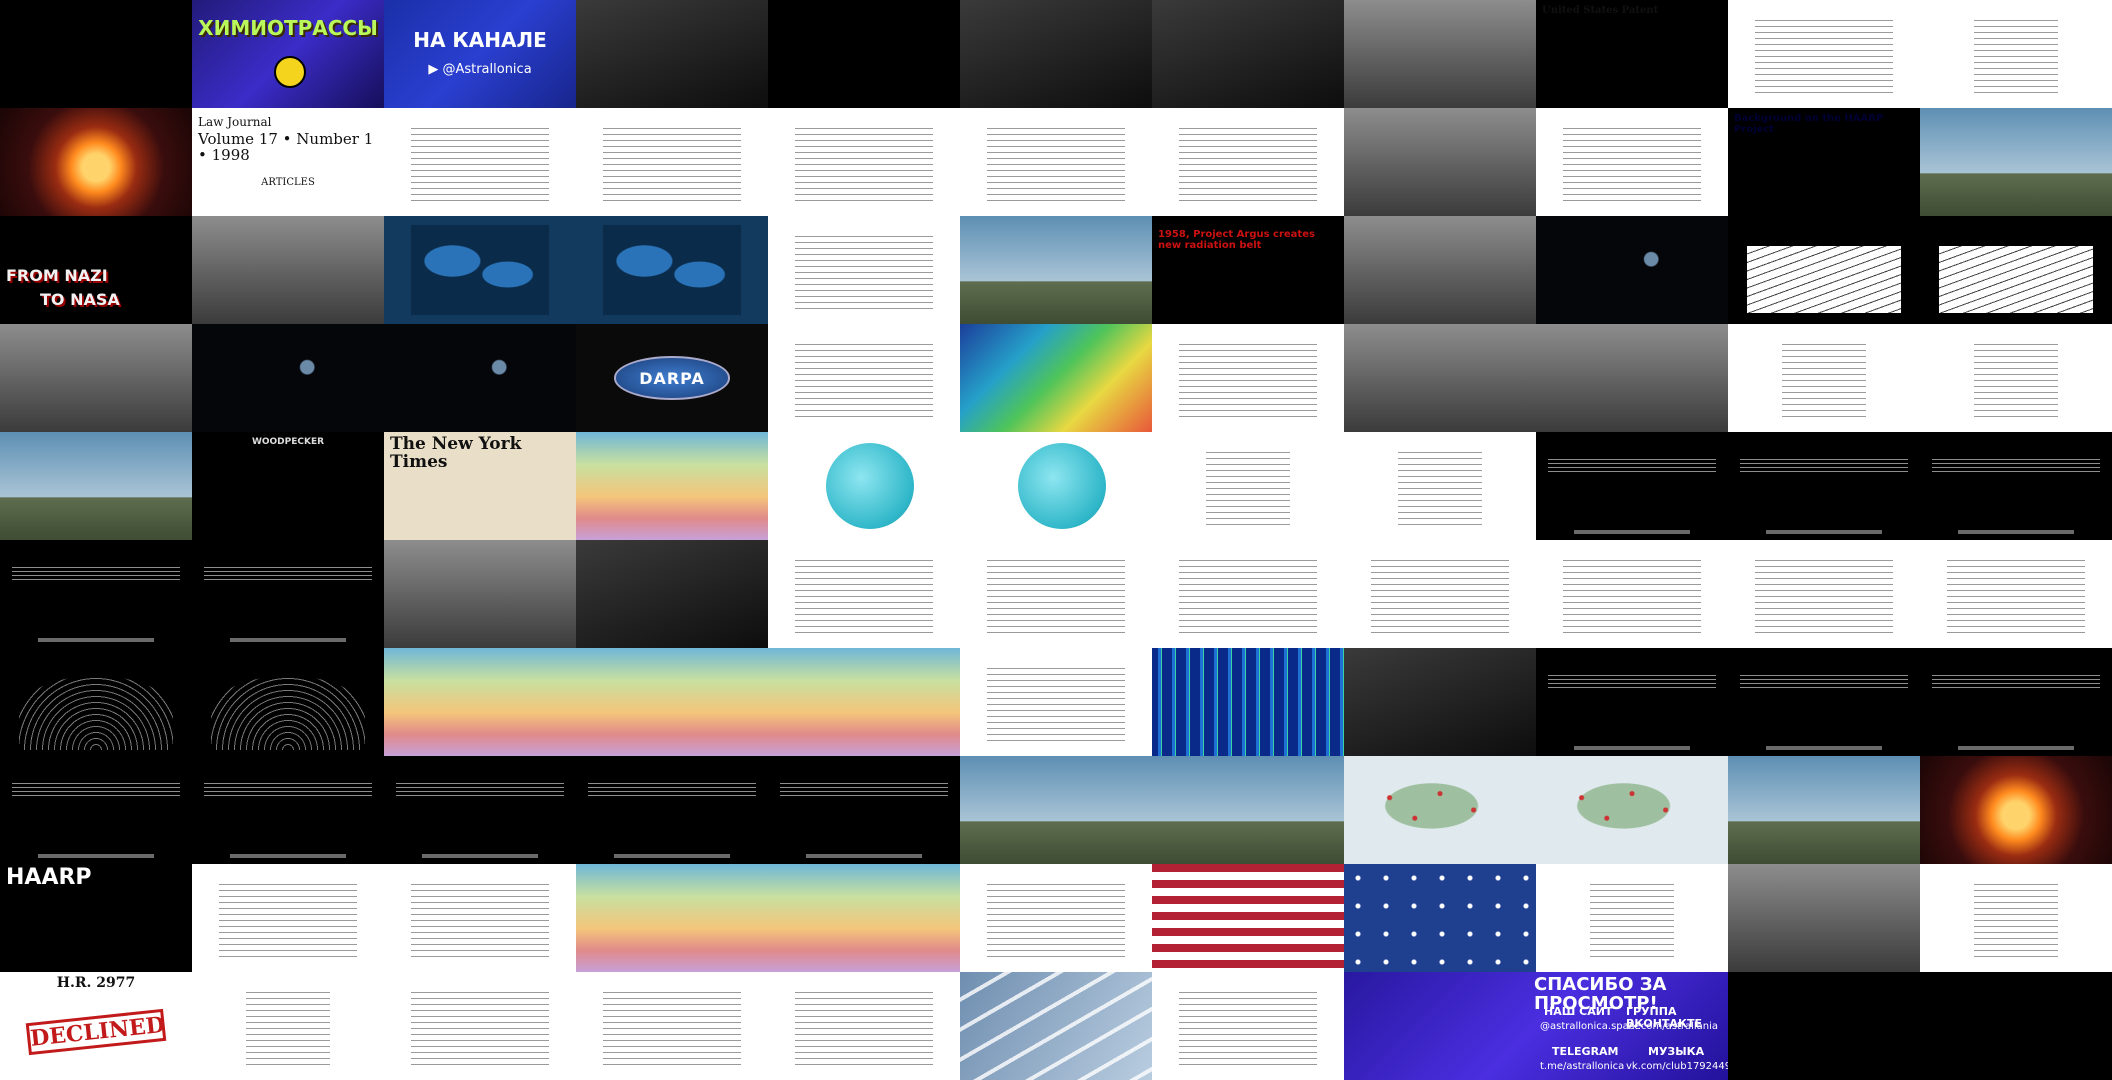 The width and height of the screenshot is (2112, 1080). What do you see at coordinates (288, 54) in the screenshot?
I see `thumbnail-tile: ХИМИОТРАССЫ` at bounding box center [288, 54].